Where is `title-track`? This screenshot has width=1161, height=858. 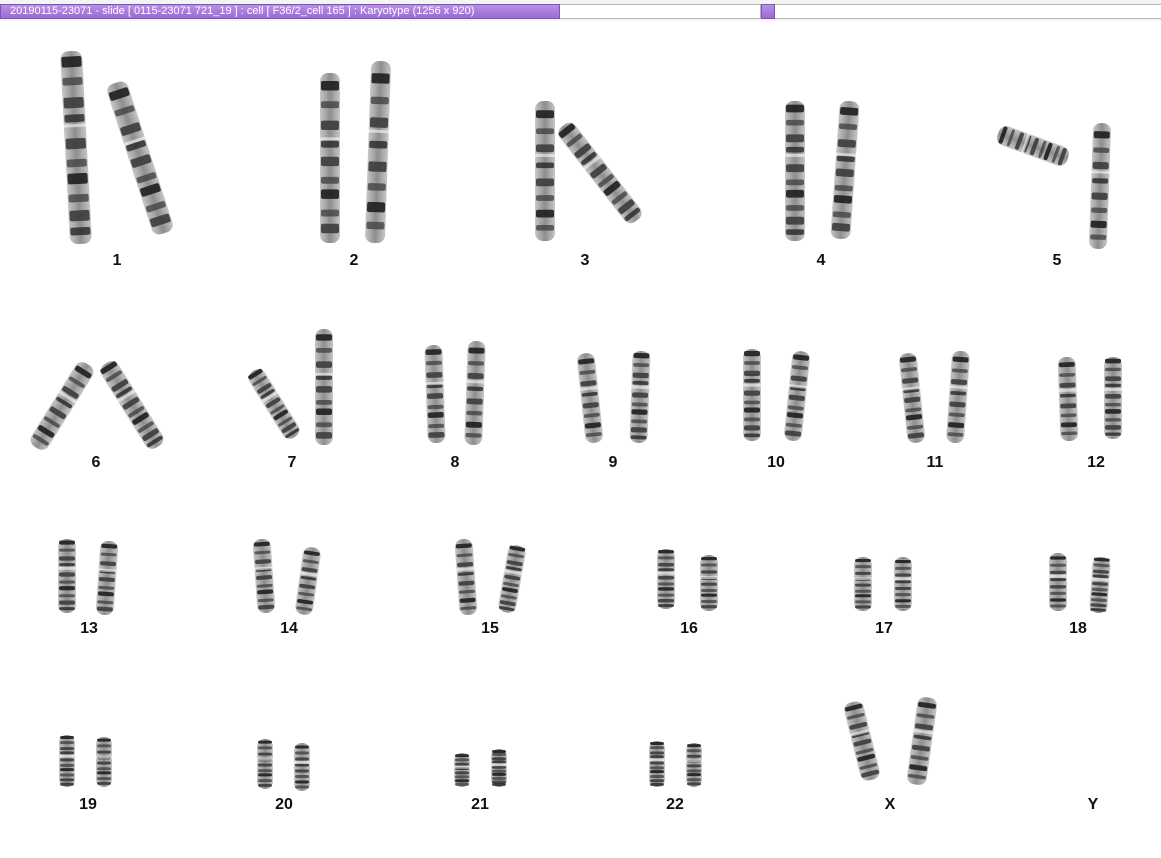
title-track is located at coordinates (660, 11).